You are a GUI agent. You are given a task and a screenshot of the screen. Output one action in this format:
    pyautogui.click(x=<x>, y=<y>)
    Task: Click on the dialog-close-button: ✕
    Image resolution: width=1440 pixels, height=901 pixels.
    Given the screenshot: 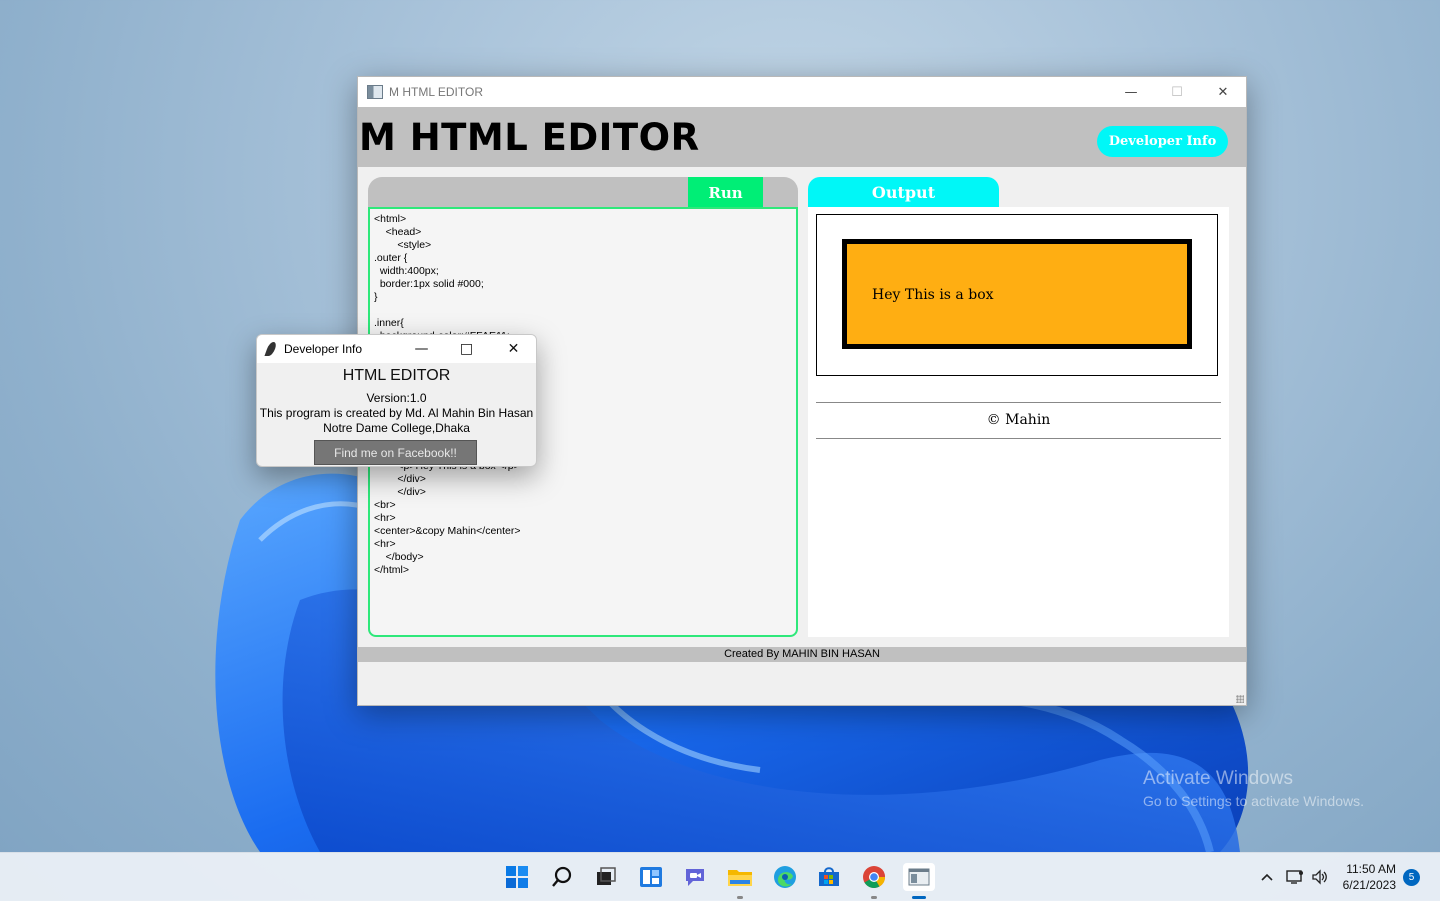 What is the action you would take?
    pyautogui.click(x=513, y=349)
    